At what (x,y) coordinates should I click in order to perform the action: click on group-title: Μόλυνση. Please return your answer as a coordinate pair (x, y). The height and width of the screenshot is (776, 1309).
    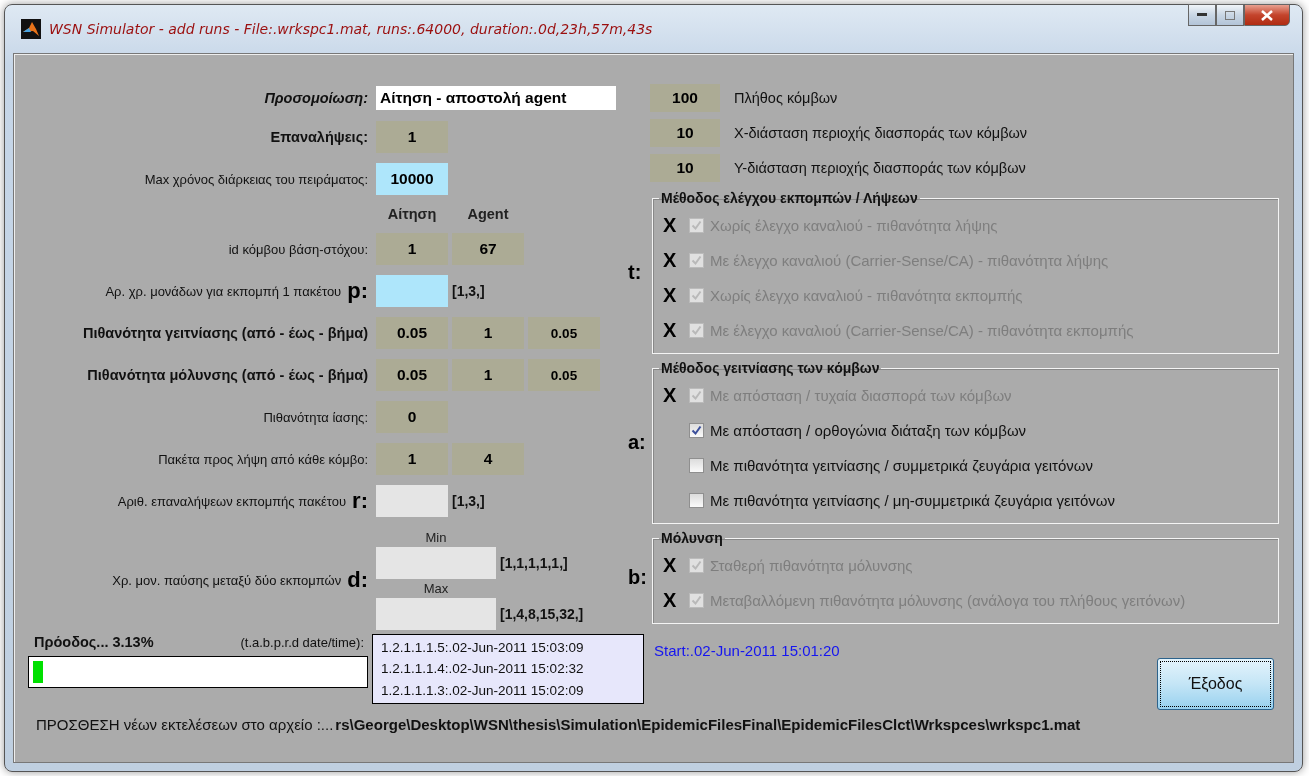
    Looking at the image, I should click on (692, 538).